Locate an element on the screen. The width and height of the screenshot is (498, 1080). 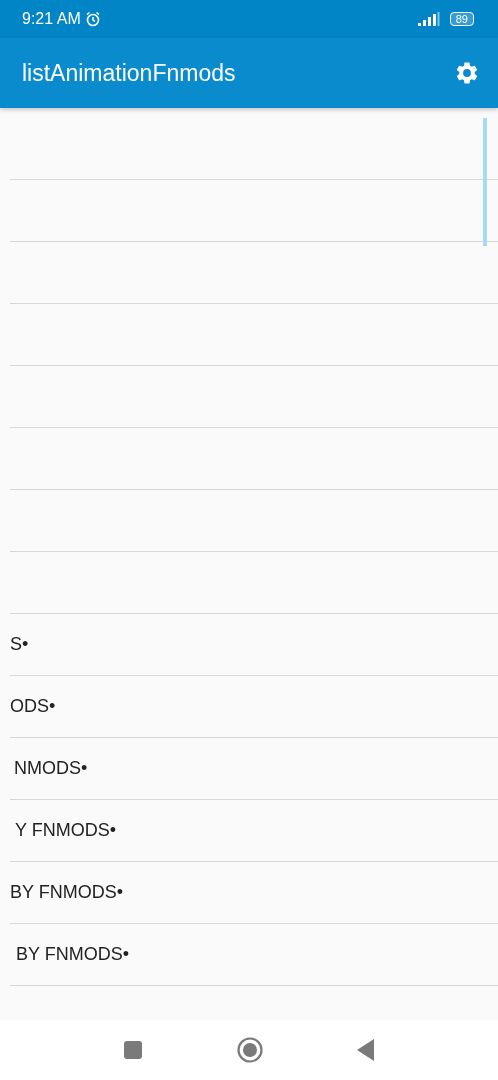
list-item-text: ODS• is located at coordinates (32, 706).